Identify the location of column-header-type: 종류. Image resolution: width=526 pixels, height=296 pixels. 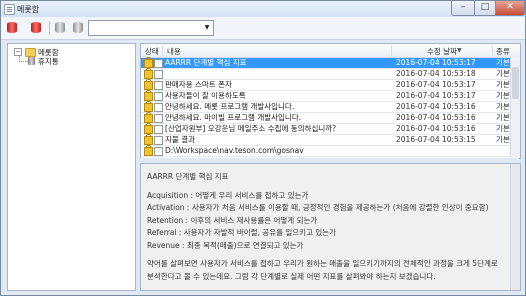
(503, 51).